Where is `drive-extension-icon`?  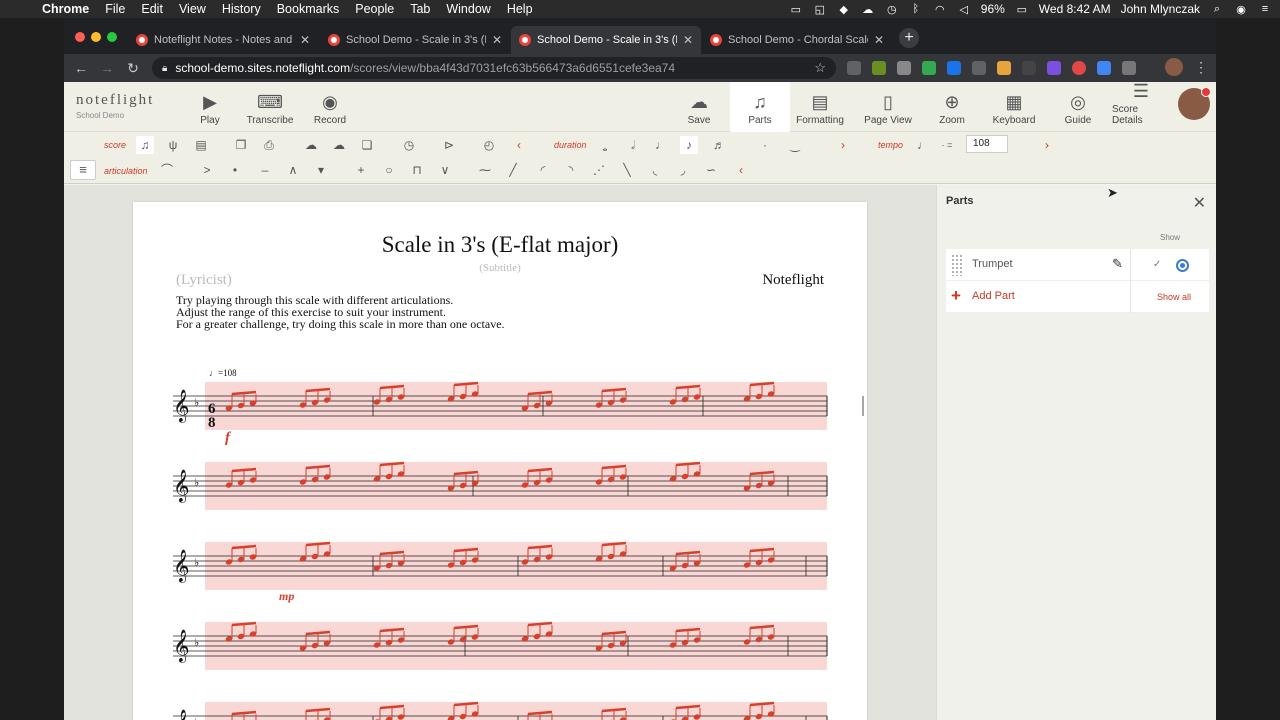
drive-extension-icon is located at coordinates (929, 68).